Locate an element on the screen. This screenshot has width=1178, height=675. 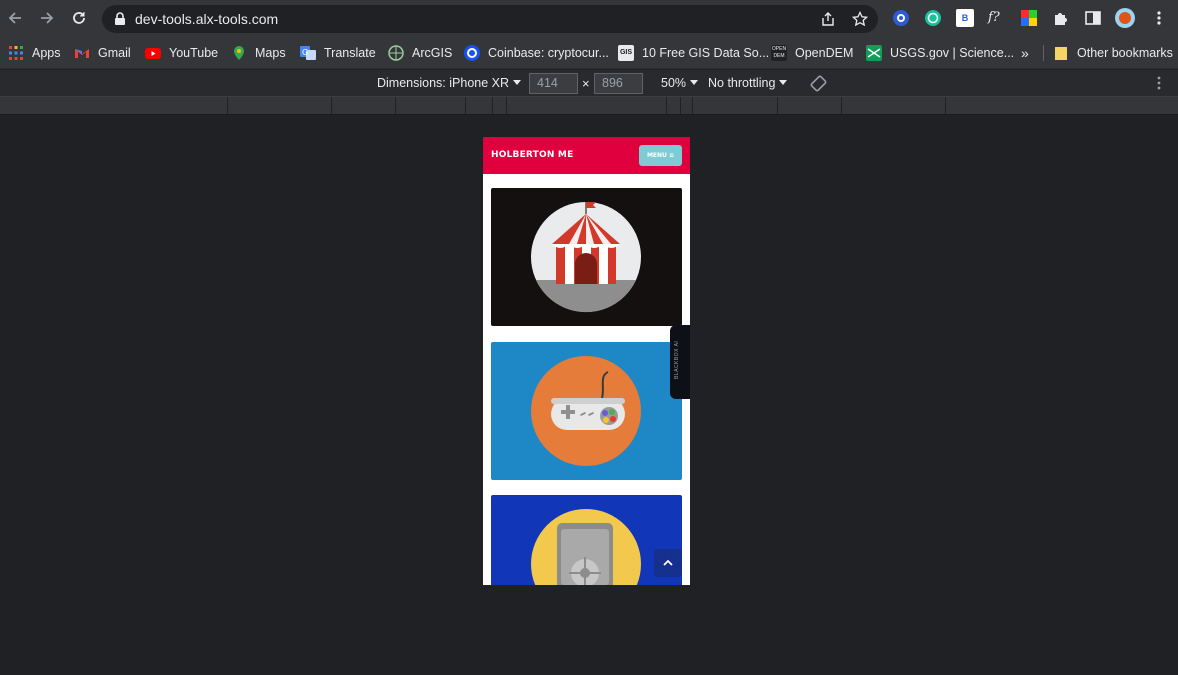
circus-tent-card is located at coordinates (586, 257).